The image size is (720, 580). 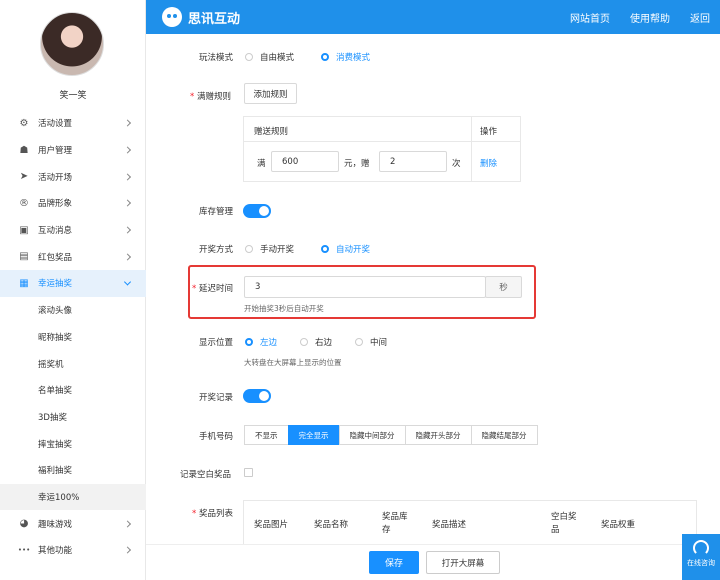 I want to click on sidebar-item-interactive-messages: ▣ 互动消息, so click(x=73, y=230).